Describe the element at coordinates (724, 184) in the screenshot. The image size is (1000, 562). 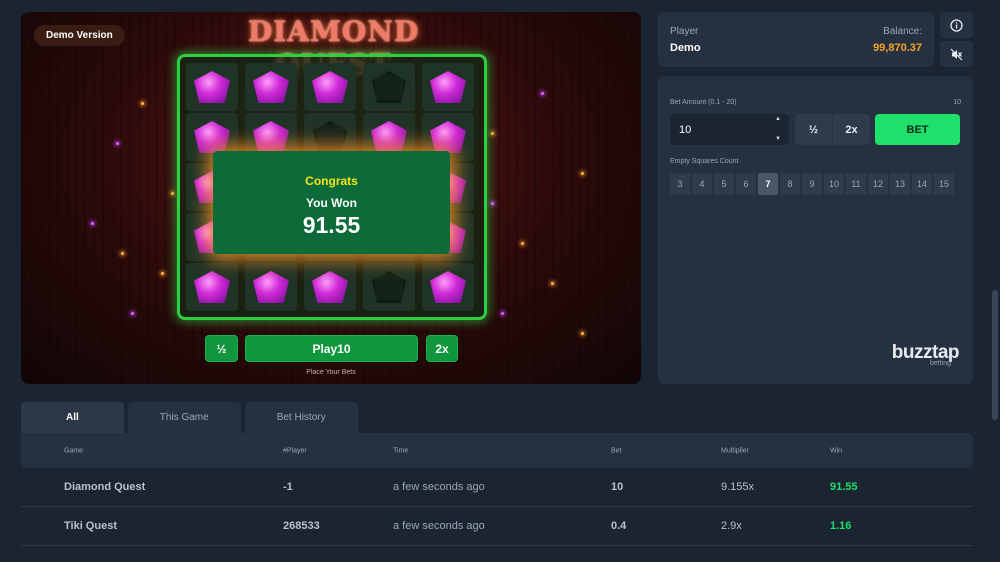
I see `square-count-option: 5` at that location.